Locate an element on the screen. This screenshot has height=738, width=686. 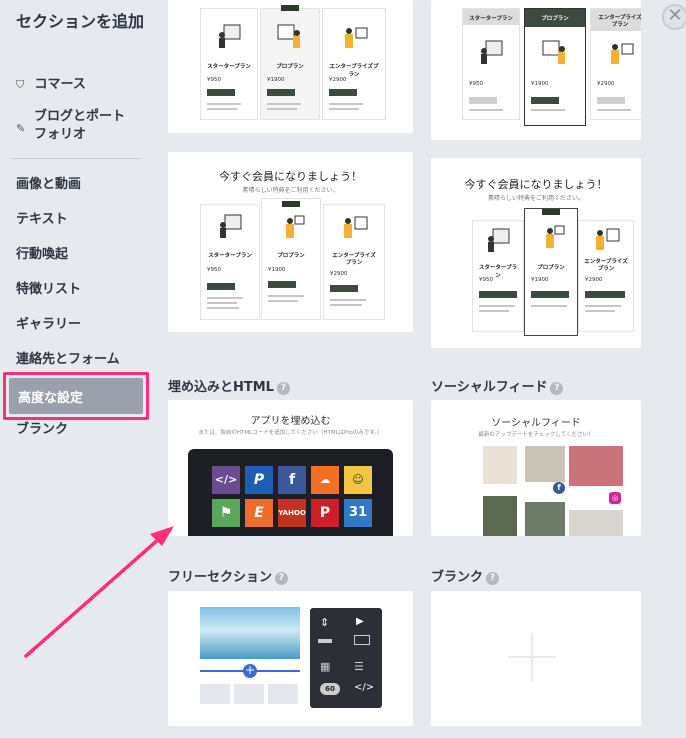
annotation-arrow is located at coordinates (99, 592).